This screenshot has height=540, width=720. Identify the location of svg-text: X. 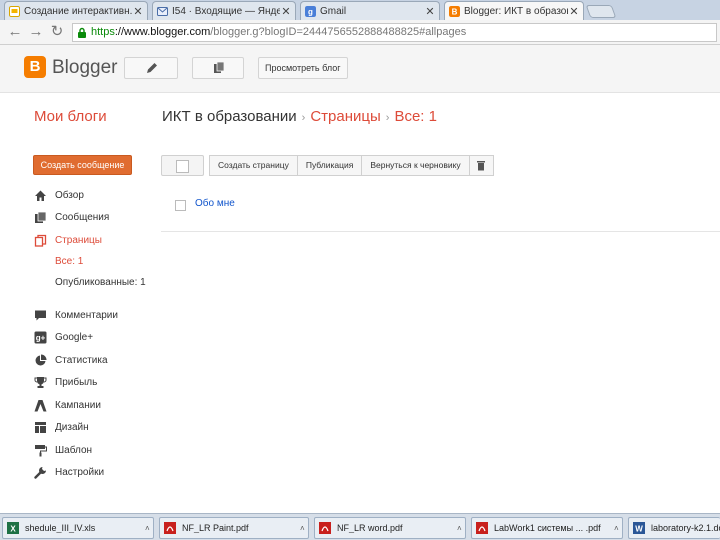
(13, 529).